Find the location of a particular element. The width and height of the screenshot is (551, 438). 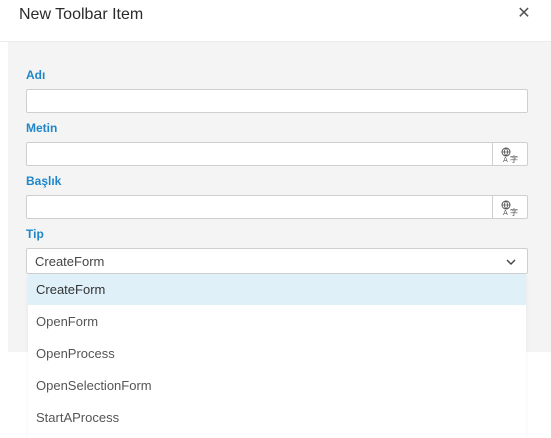

dialog-header: New Toolbar Item ✕ is located at coordinates (275, 21).